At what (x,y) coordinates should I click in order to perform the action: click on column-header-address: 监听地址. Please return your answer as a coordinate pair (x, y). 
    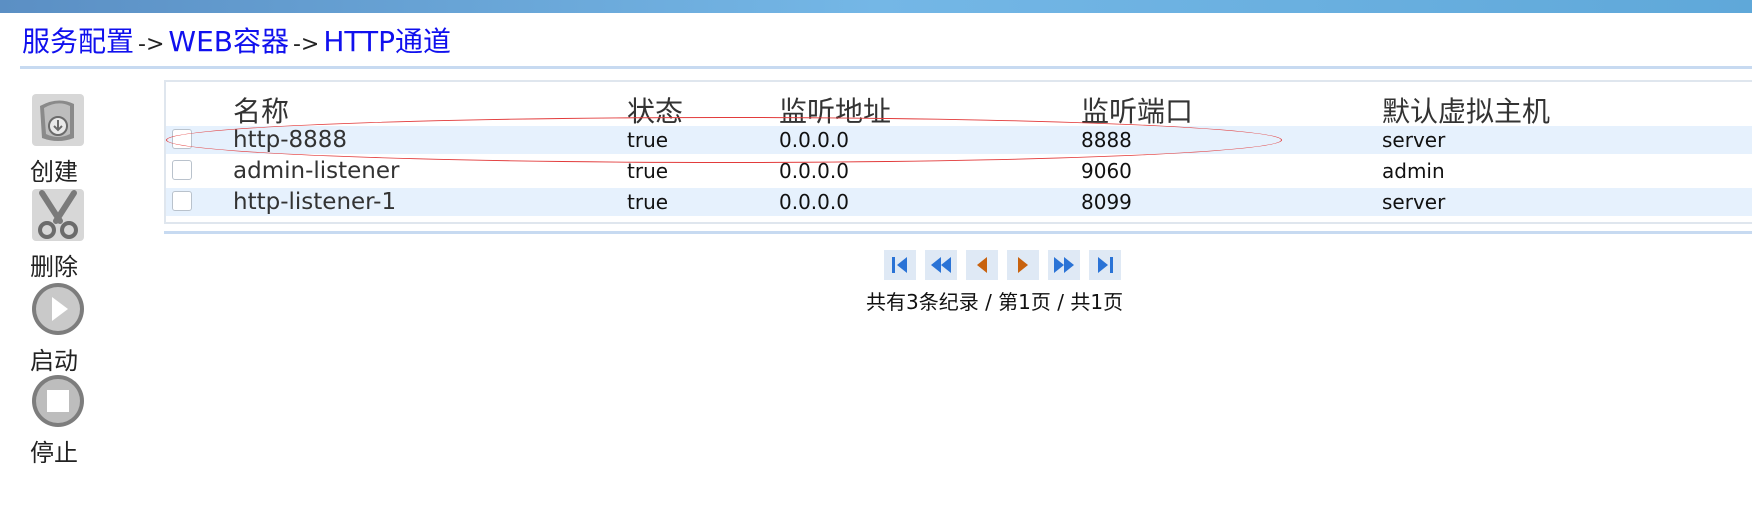
    Looking at the image, I should click on (835, 110).